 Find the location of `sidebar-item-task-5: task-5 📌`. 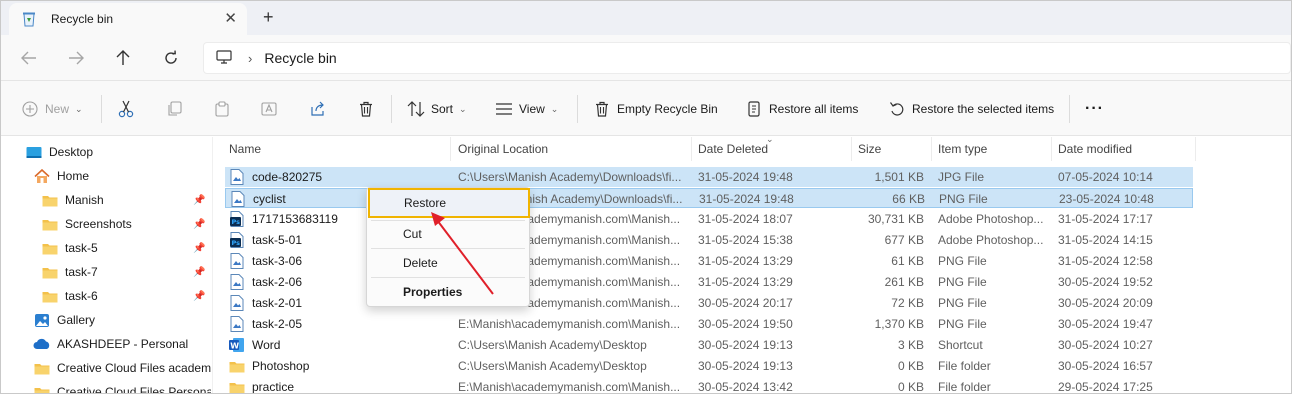

sidebar-item-task-5: task-5 📌 is located at coordinates (106, 248).